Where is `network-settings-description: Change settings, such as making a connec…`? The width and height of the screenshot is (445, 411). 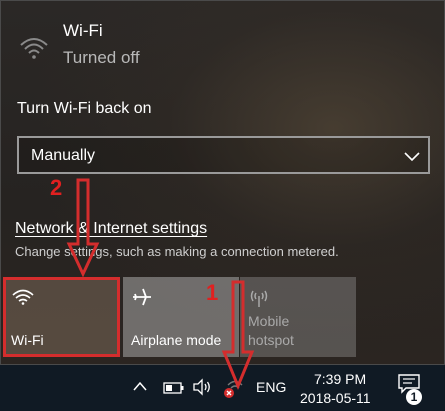
network-settings-description: Change settings, such as making a connec… is located at coordinates (177, 251).